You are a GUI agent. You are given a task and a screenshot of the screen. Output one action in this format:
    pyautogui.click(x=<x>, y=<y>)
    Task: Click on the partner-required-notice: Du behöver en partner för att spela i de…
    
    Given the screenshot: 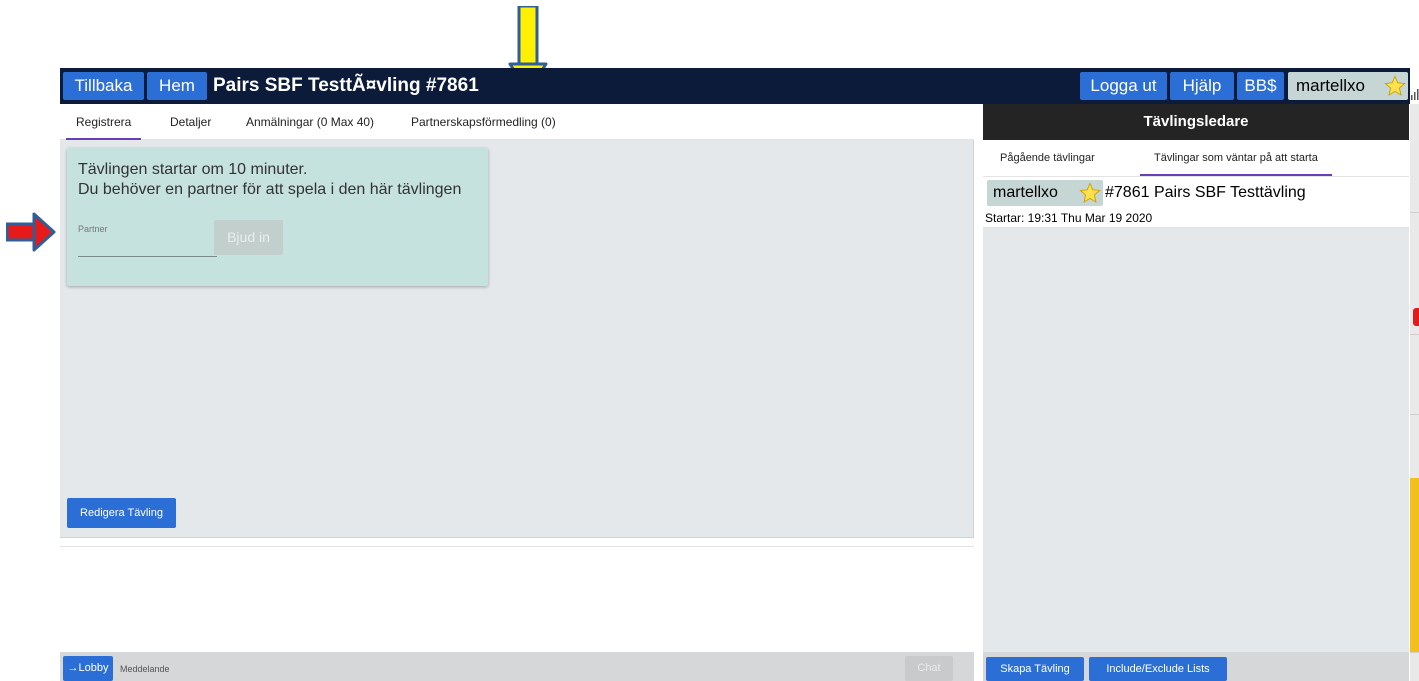 What is the action you would take?
    pyautogui.click(x=270, y=189)
    